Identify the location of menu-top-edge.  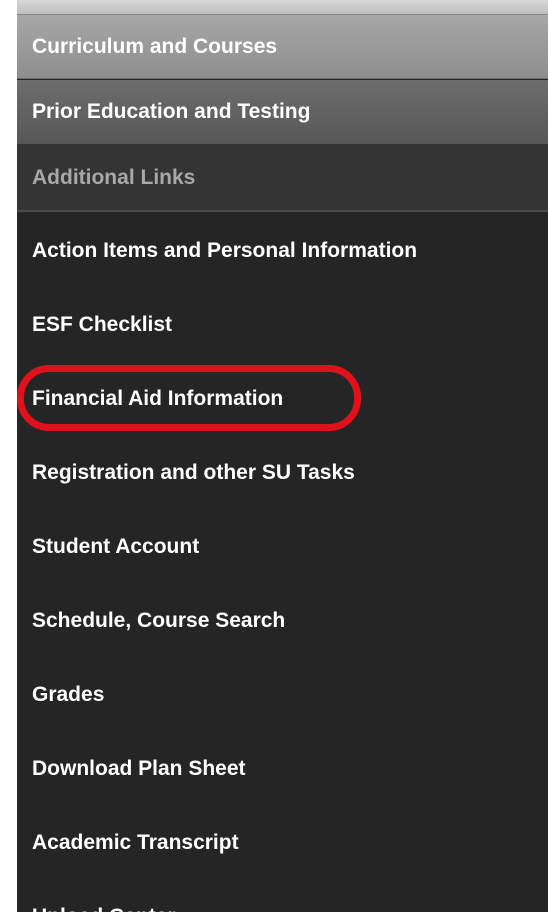
(282, 7).